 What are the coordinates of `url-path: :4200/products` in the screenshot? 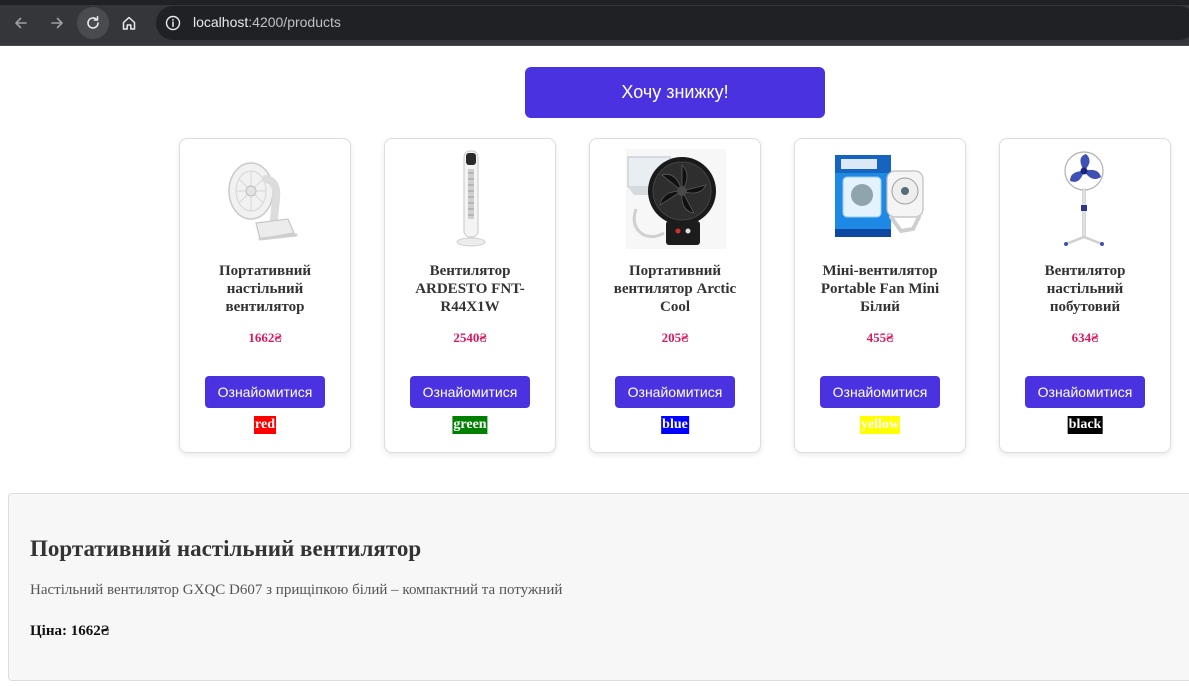 It's located at (294, 22).